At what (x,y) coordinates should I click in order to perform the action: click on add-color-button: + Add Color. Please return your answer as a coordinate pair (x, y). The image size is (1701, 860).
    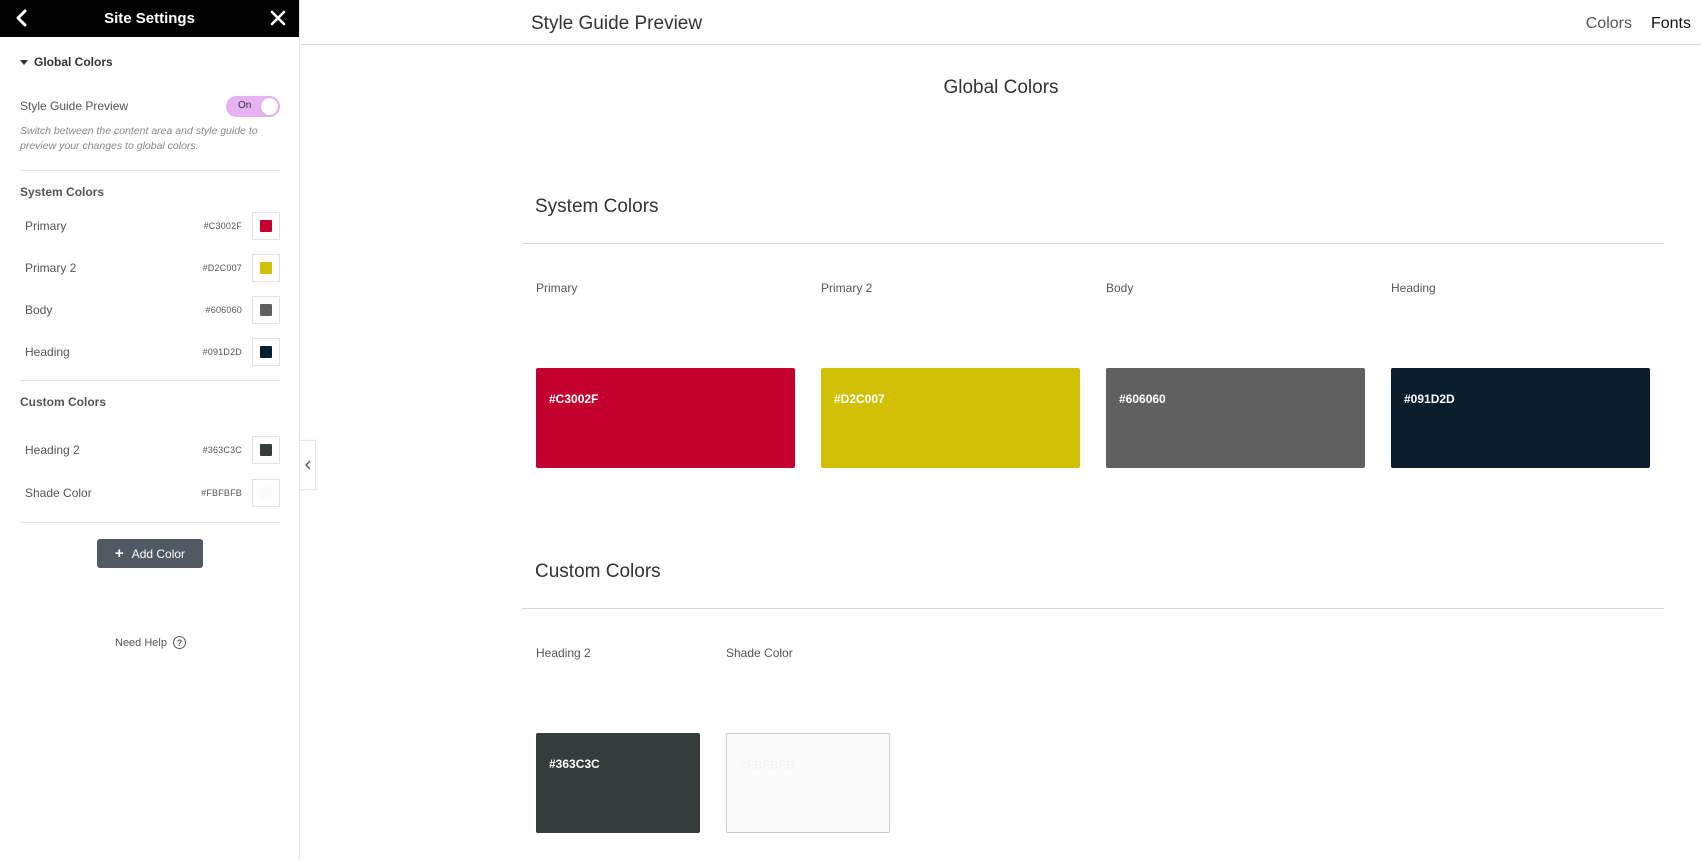
    Looking at the image, I should click on (150, 553).